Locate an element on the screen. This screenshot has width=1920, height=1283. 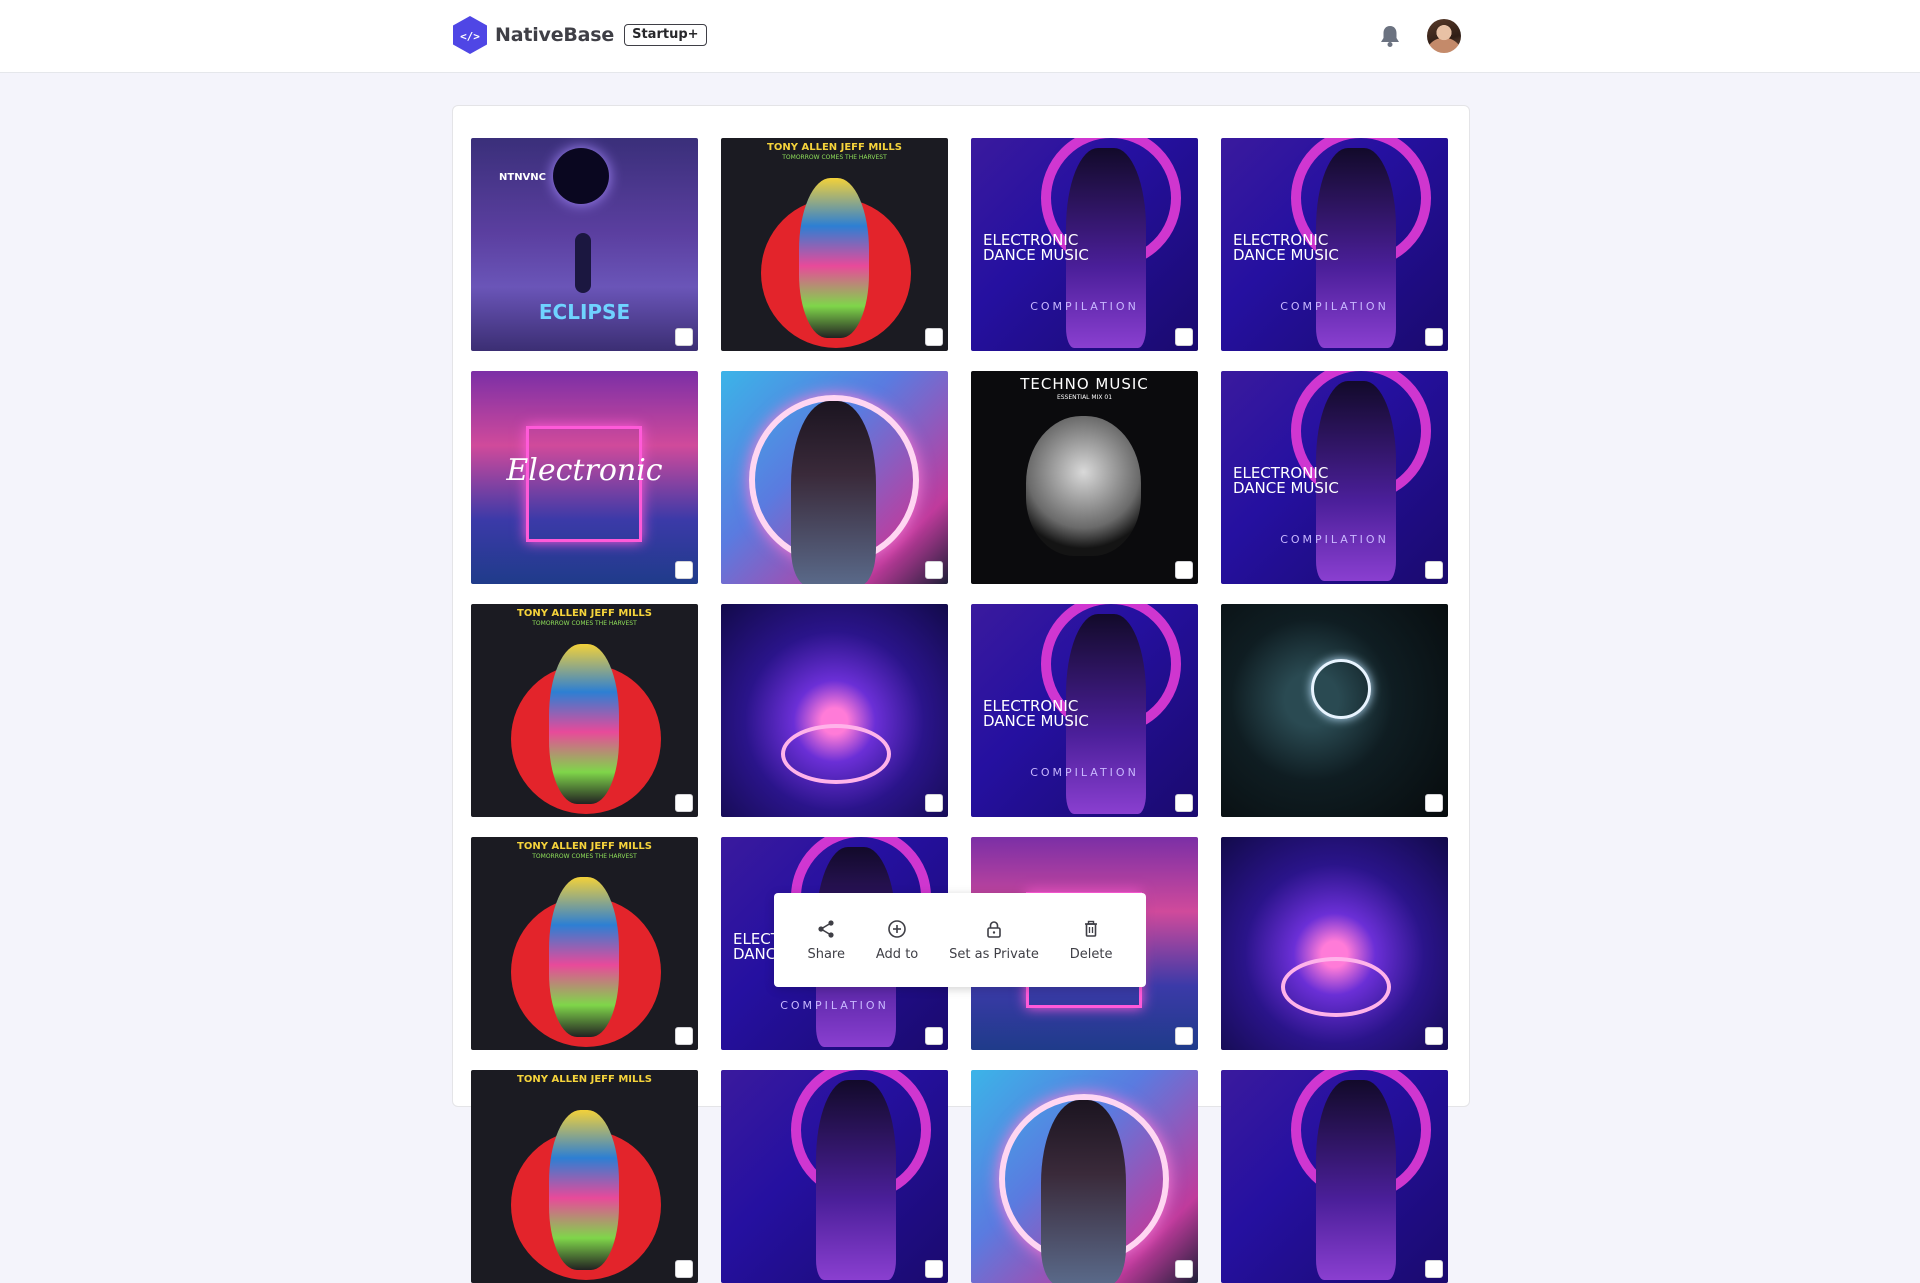
gallery-card: Electronic is located at coordinates (584, 477).